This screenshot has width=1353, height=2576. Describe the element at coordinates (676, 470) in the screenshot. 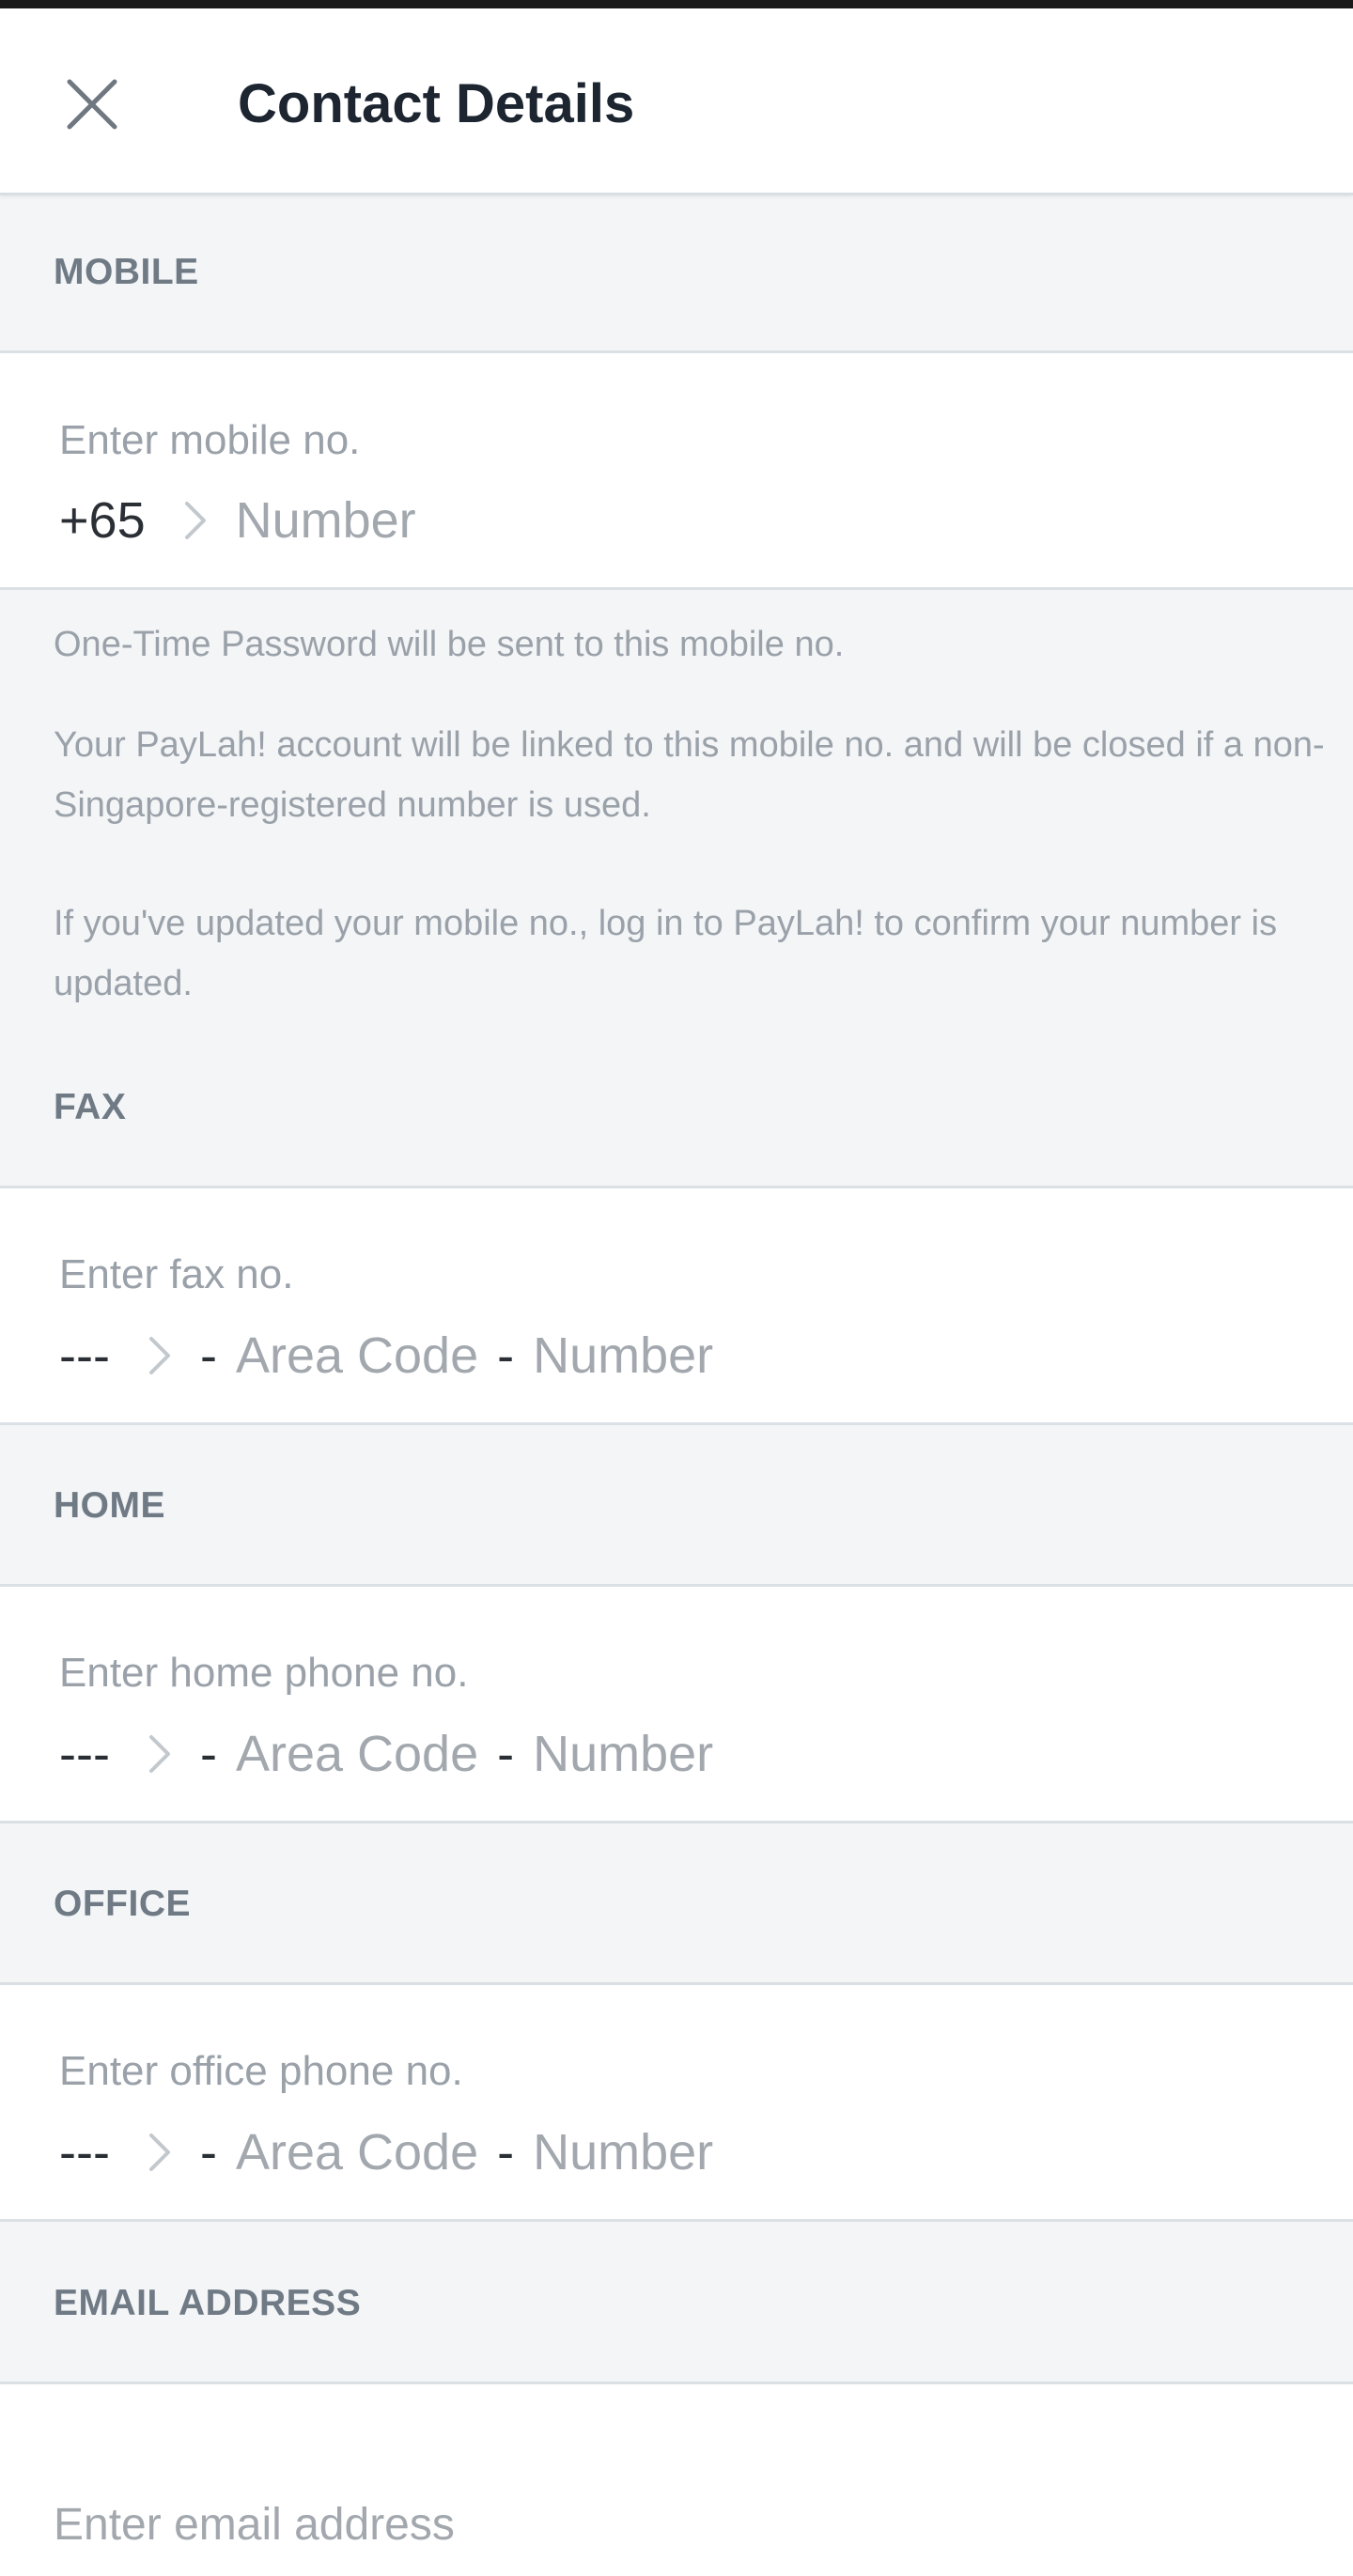

I see `mobile-field-card` at that location.